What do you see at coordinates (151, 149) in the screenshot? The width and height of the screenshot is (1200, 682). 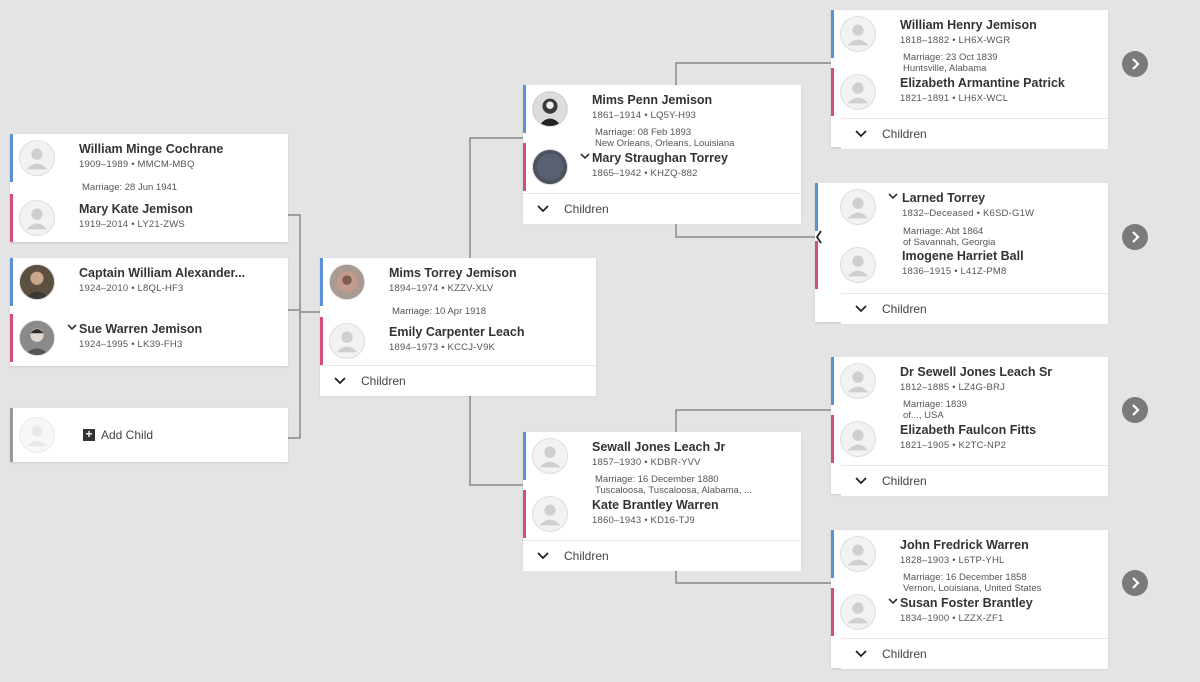 I see `person-name: William Minge Cochrane` at bounding box center [151, 149].